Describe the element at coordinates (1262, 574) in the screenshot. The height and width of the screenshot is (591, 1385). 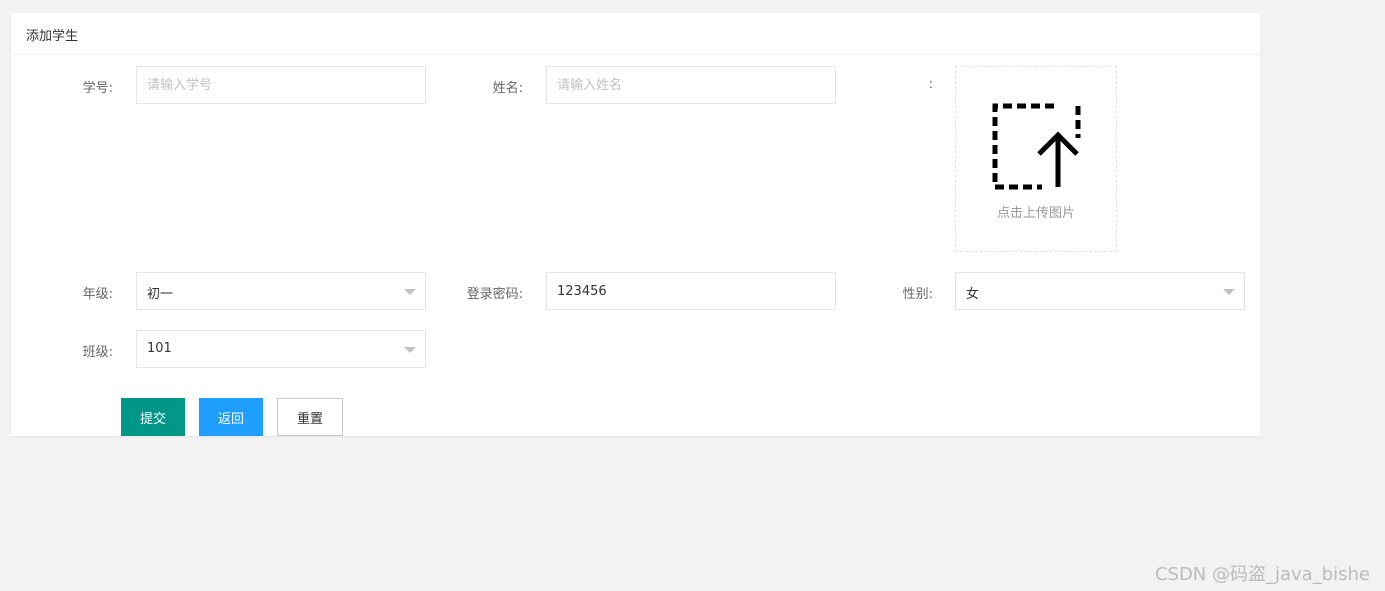
I see `watermark: CSDN @码盗_java_bishe` at that location.